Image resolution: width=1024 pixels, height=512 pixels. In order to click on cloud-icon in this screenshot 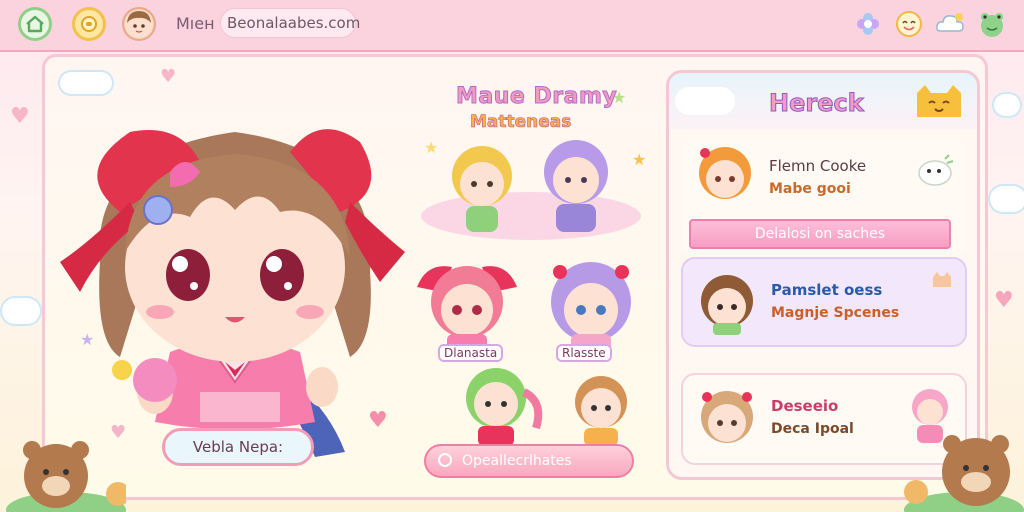, I will do `click(950, 22)`.